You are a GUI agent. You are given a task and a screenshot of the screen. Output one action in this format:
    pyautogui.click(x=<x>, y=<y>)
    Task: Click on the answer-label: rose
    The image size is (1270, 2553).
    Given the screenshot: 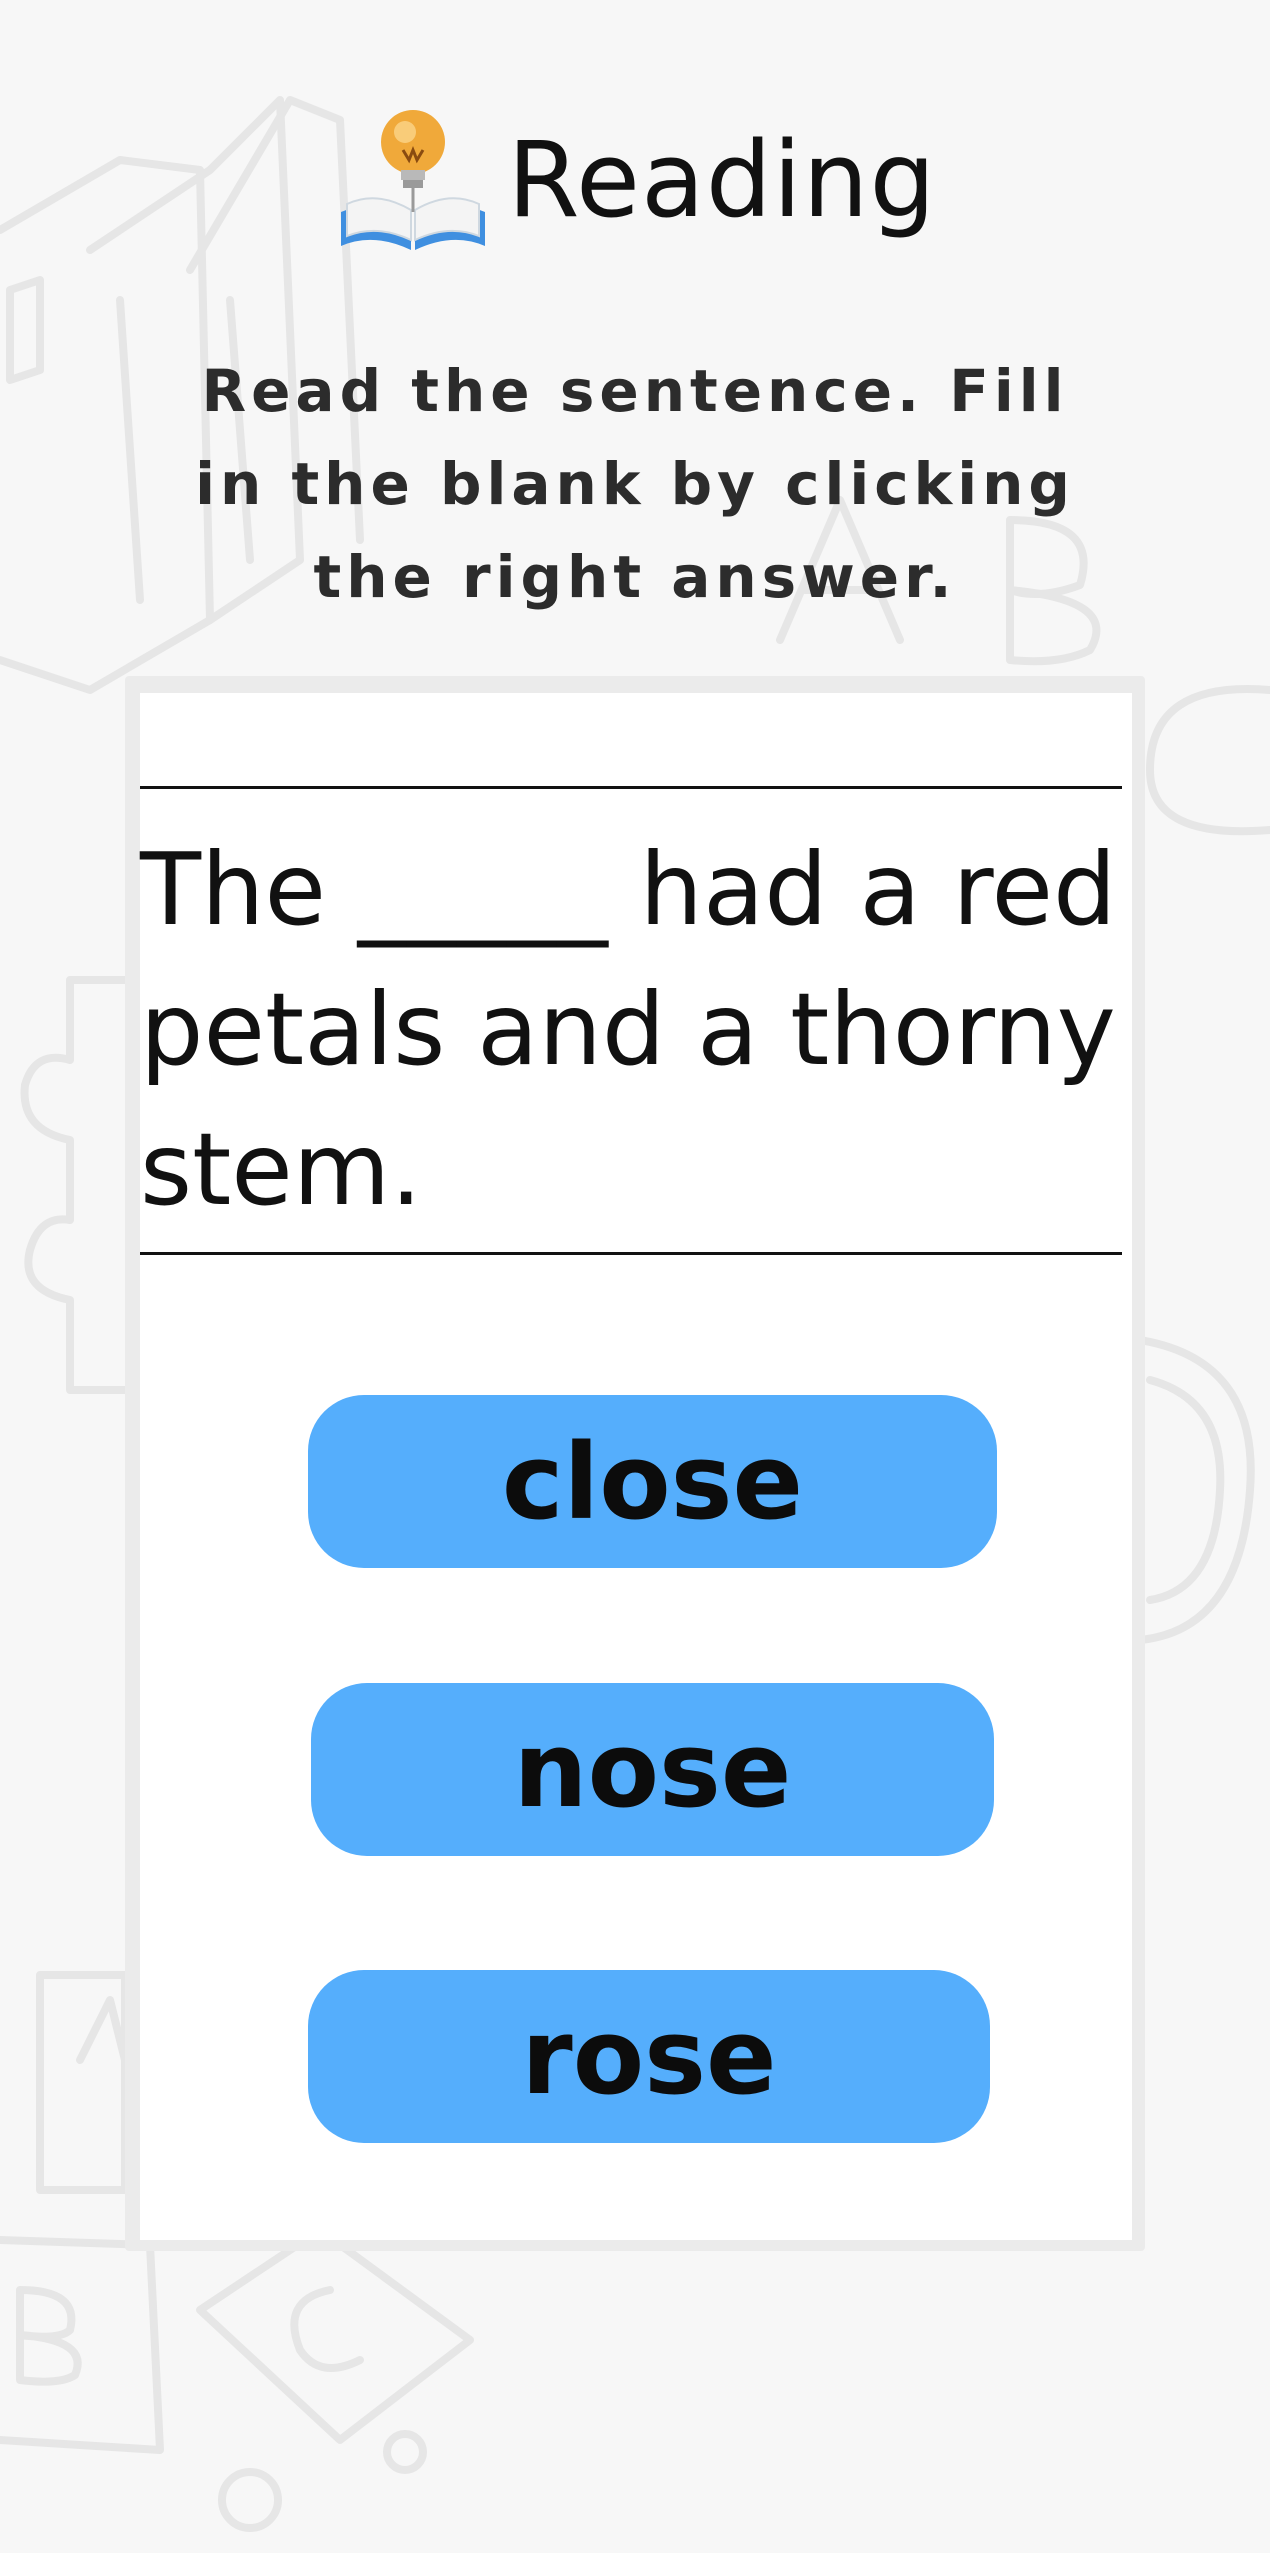 What is the action you would take?
    pyautogui.click(x=649, y=2056)
    